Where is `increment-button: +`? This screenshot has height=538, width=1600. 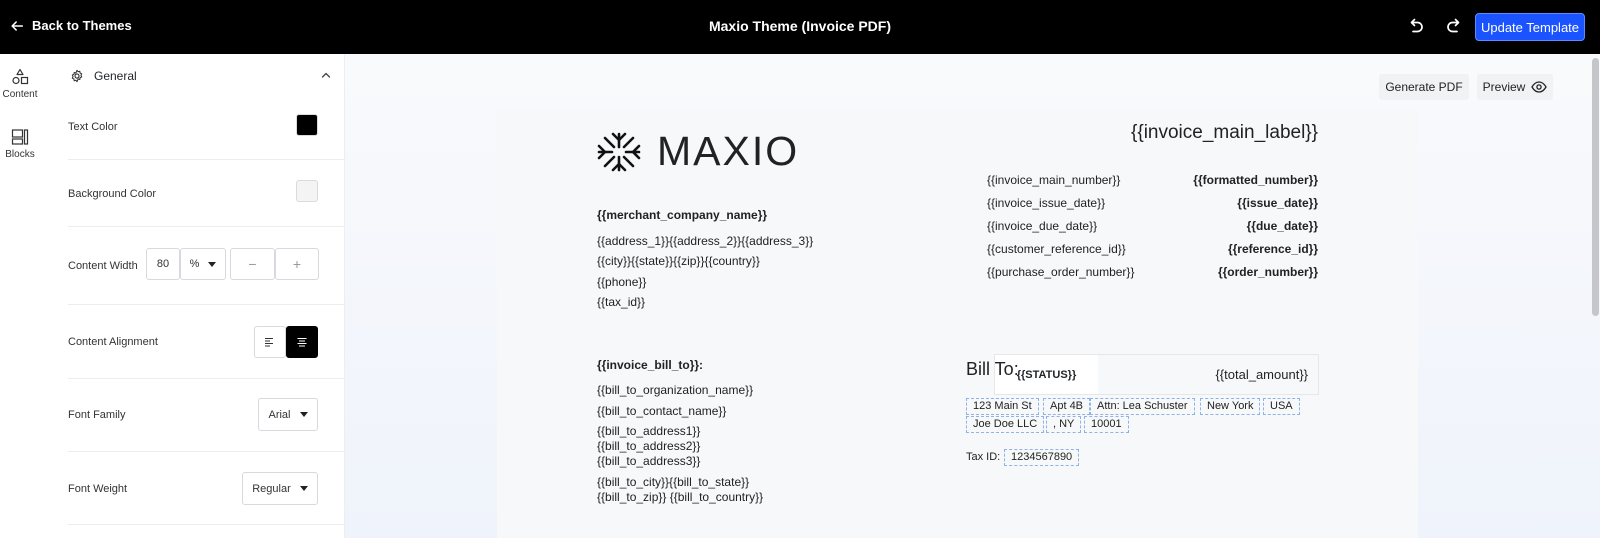
increment-button: + is located at coordinates (297, 264).